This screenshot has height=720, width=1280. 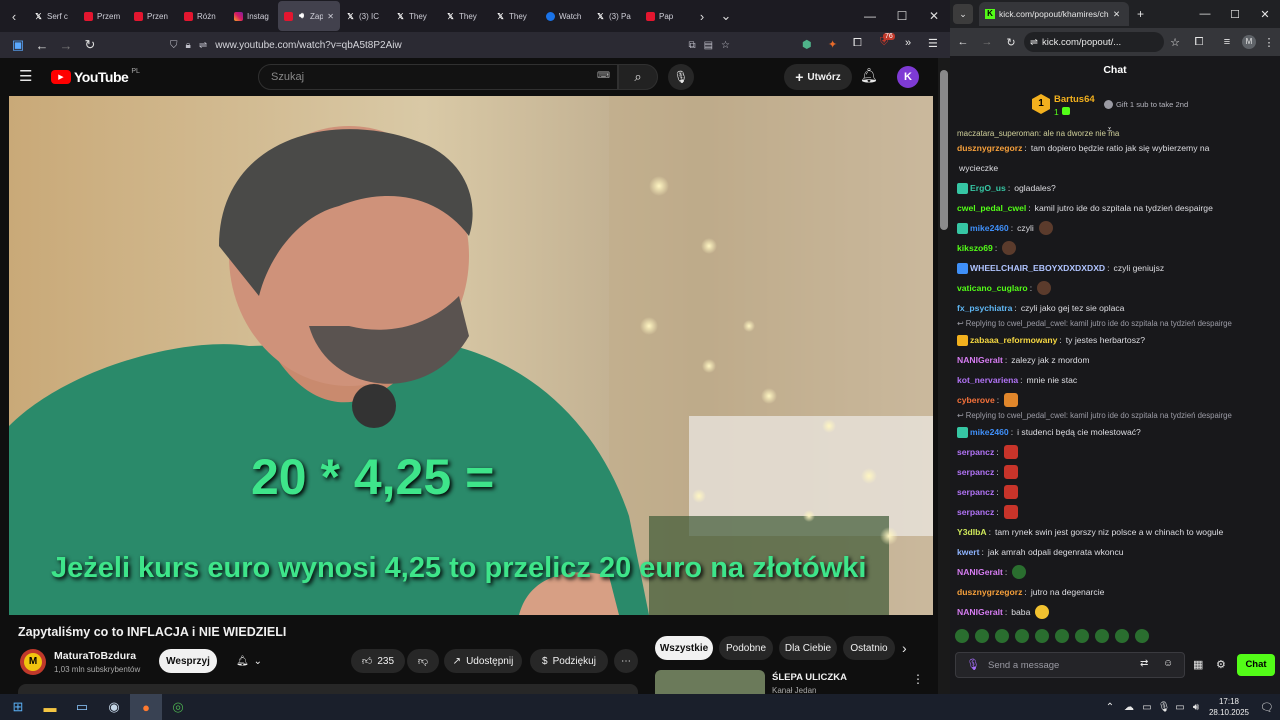 I want to click on emote-quick-1-icon, so click(x=962, y=636).